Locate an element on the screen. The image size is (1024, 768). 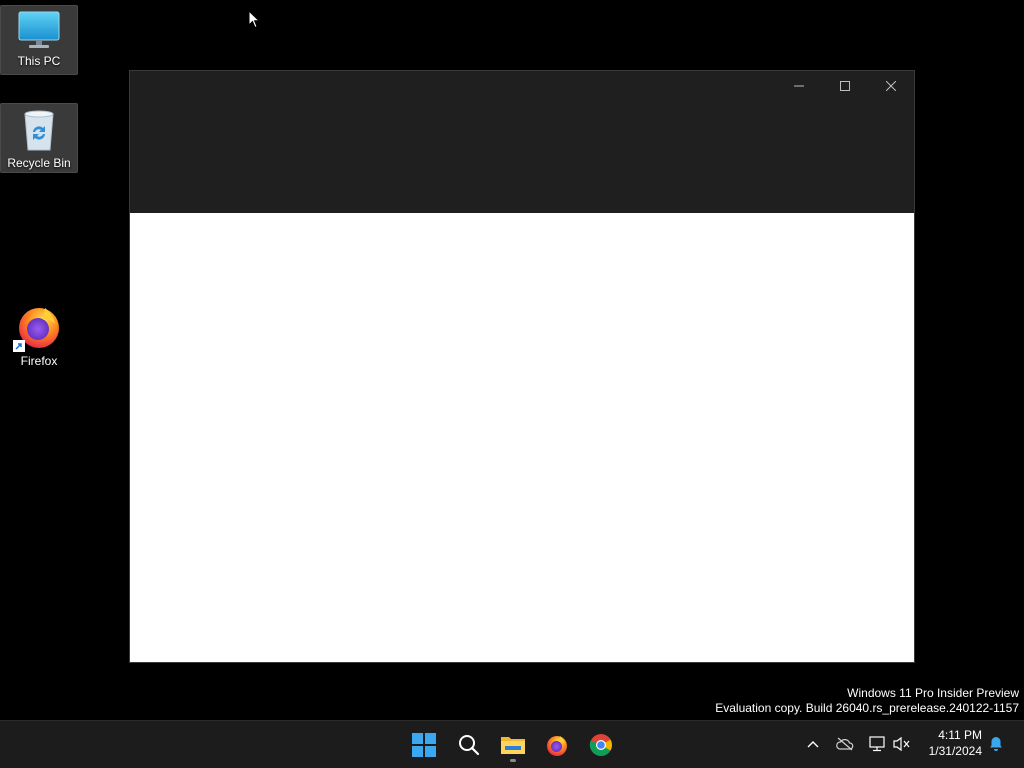
taskbar-clock: 4:11 PM 1/31/2024 is located at coordinates (955, 743).